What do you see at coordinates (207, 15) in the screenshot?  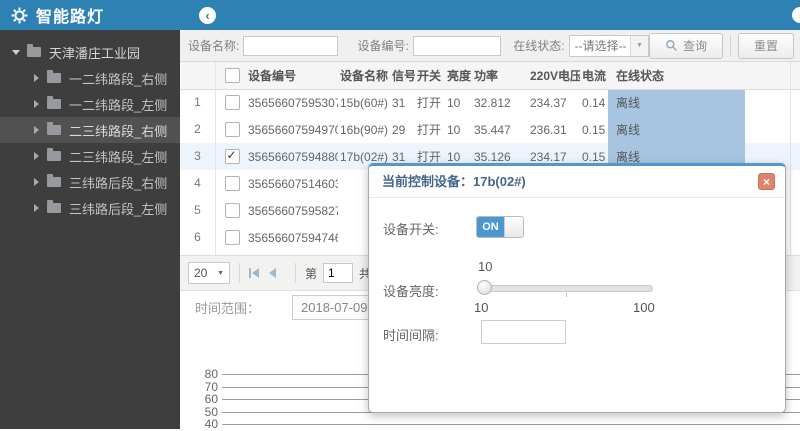 I see `collapse-sidebar-icon: ‹` at bounding box center [207, 15].